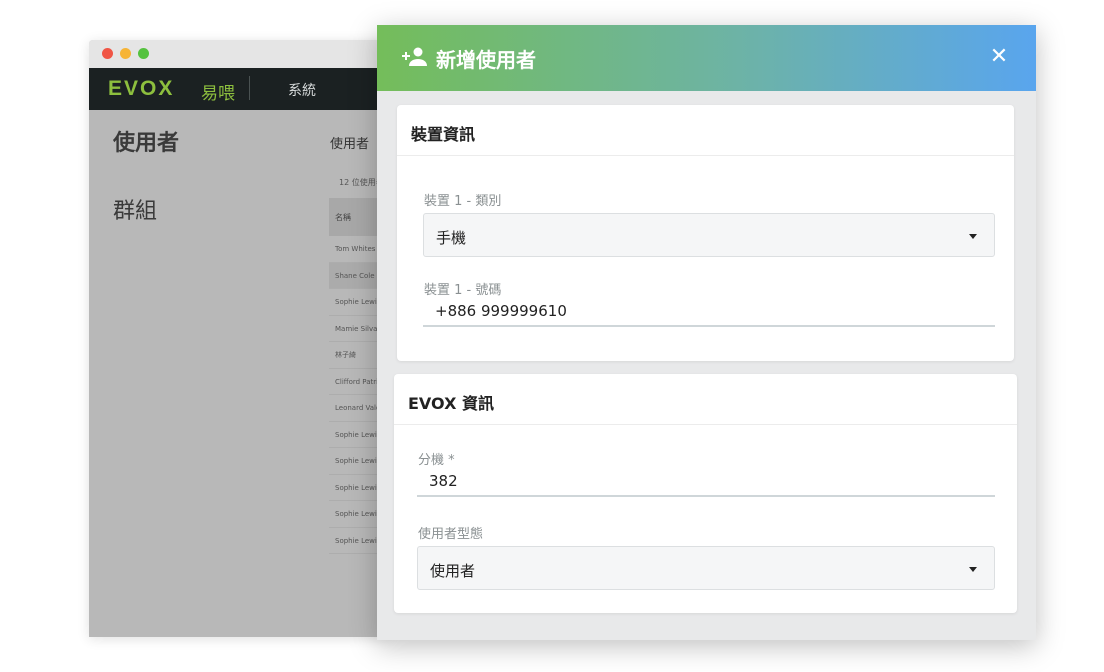 The height and width of the screenshot is (672, 1104). What do you see at coordinates (451, 534) in the screenshot?
I see `user-type-label: 使用者型態` at bounding box center [451, 534].